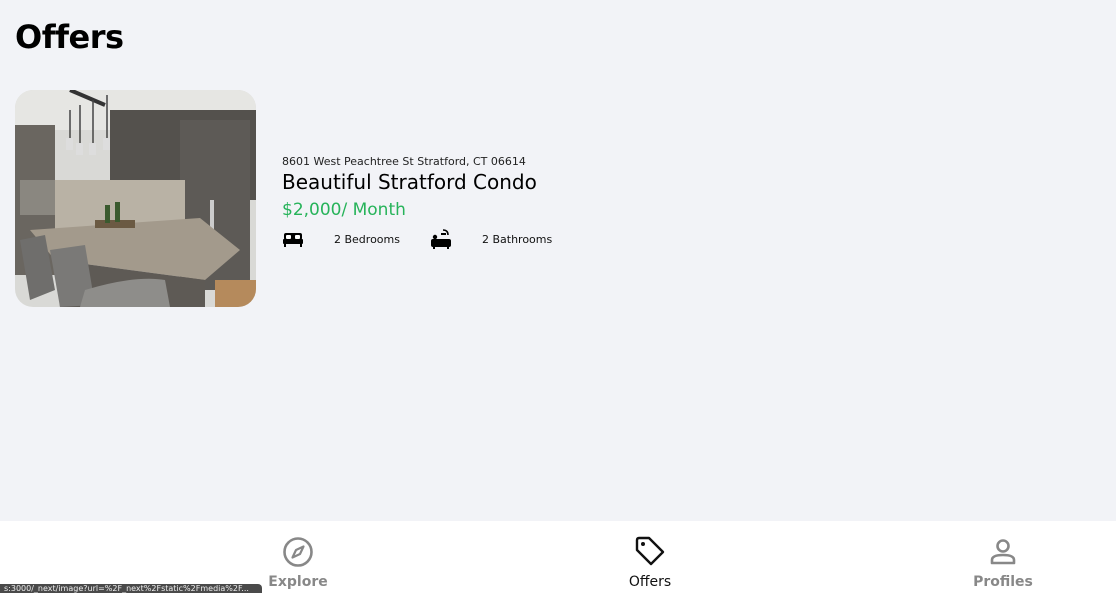 The height and width of the screenshot is (593, 1116). I want to click on nav-item-offers: Offers, so click(650, 557).